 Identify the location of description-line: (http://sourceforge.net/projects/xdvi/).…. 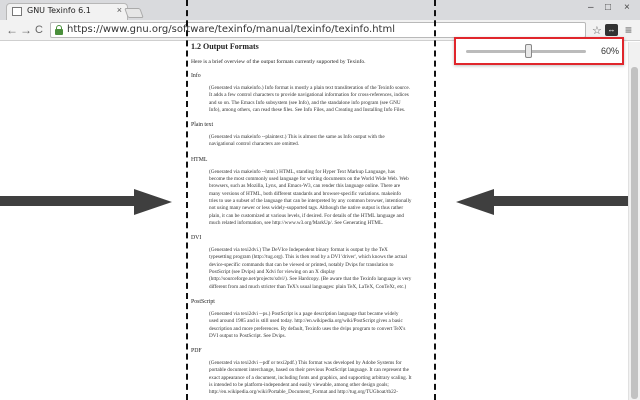
(310, 279).